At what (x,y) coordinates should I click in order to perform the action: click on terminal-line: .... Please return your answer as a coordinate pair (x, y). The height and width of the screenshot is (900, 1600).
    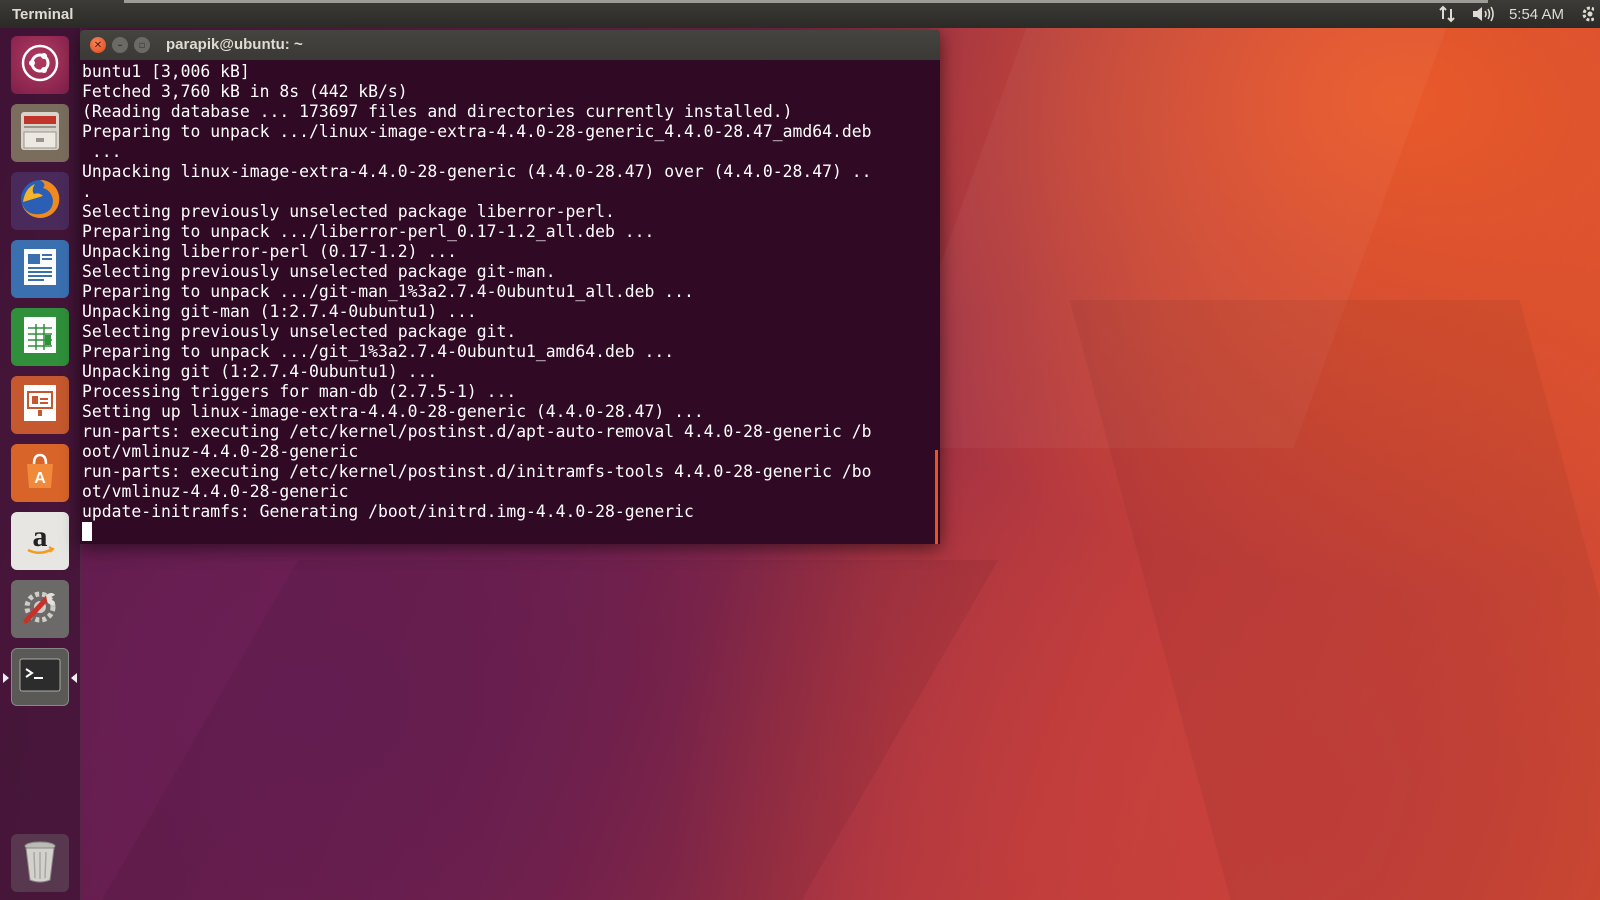
    Looking at the image, I should click on (102, 151).